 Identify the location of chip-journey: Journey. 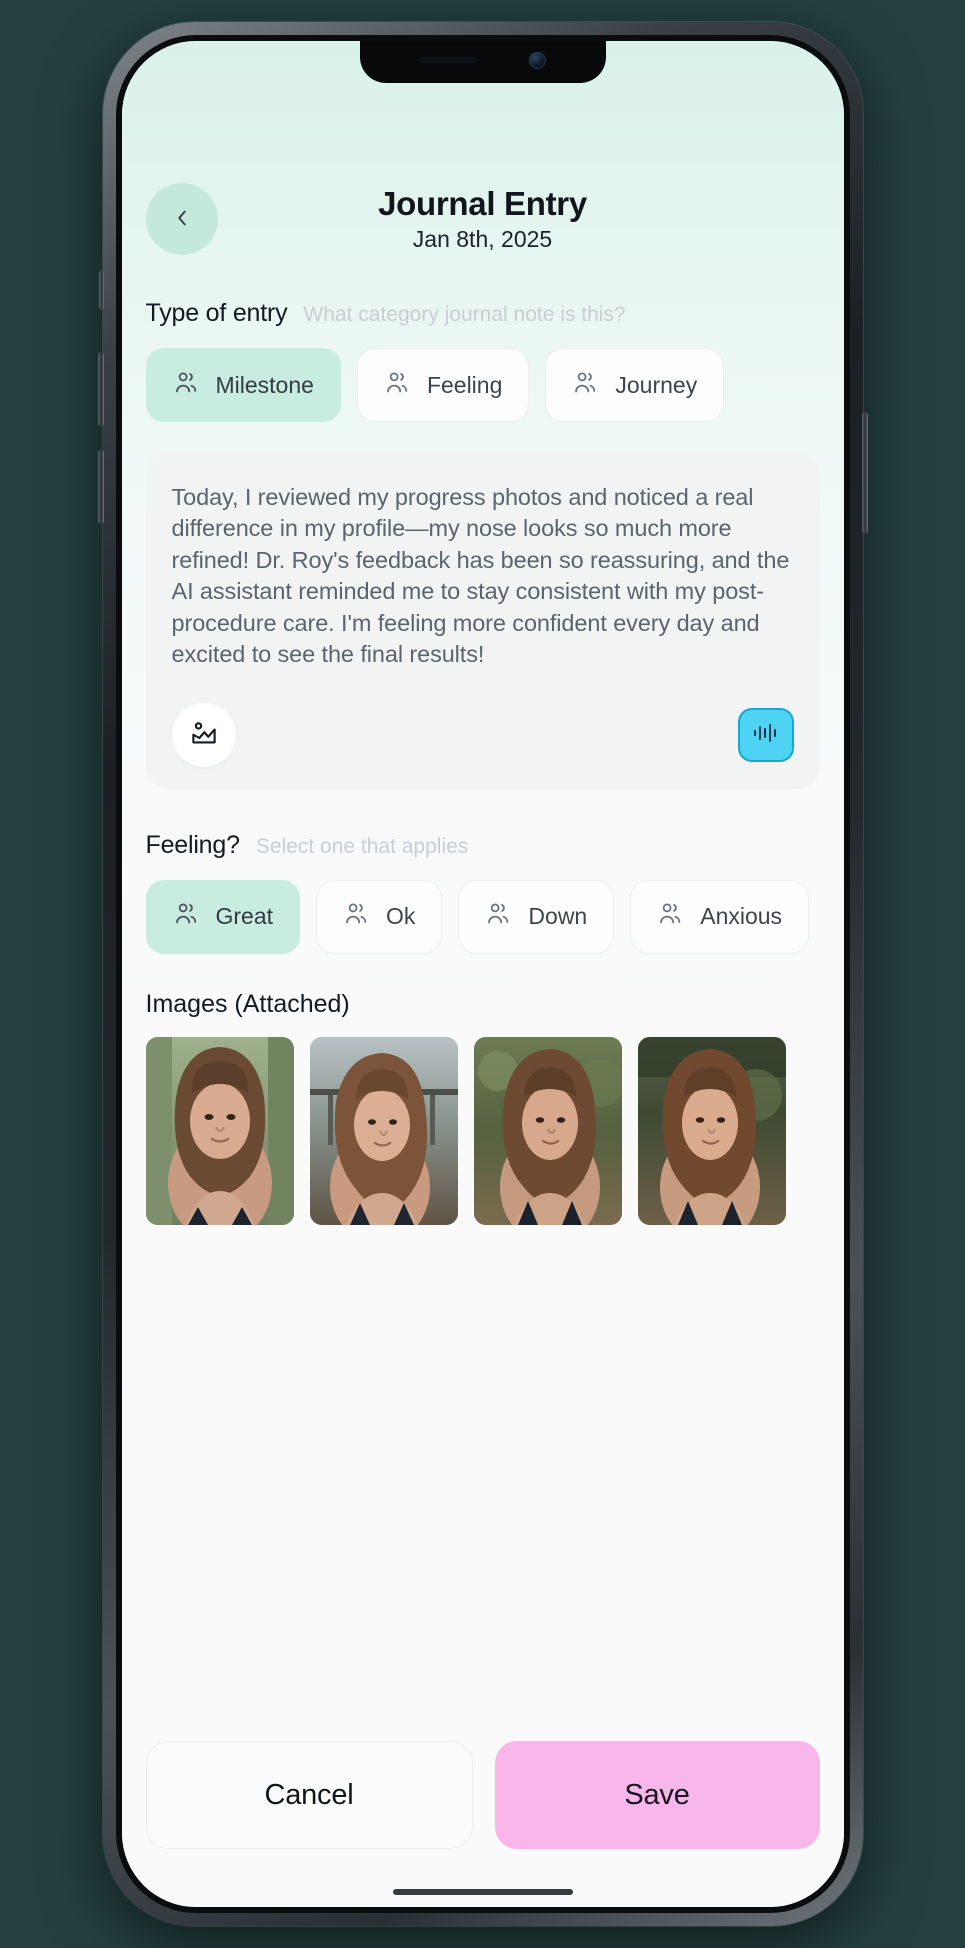
(635, 385).